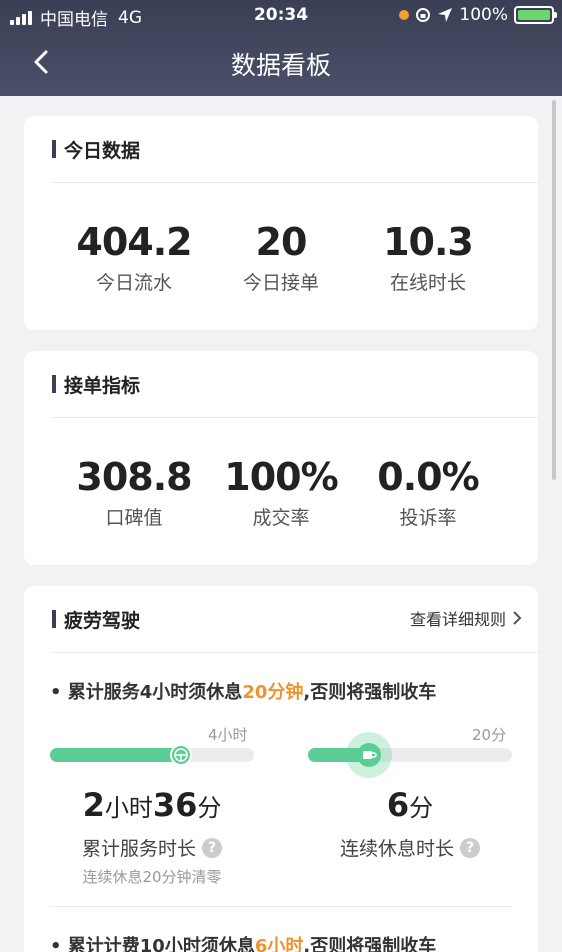 This screenshot has height=952, width=562. What do you see at coordinates (554, 290) in the screenshot?
I see `scrollbar` at bounding box center [554, 290].